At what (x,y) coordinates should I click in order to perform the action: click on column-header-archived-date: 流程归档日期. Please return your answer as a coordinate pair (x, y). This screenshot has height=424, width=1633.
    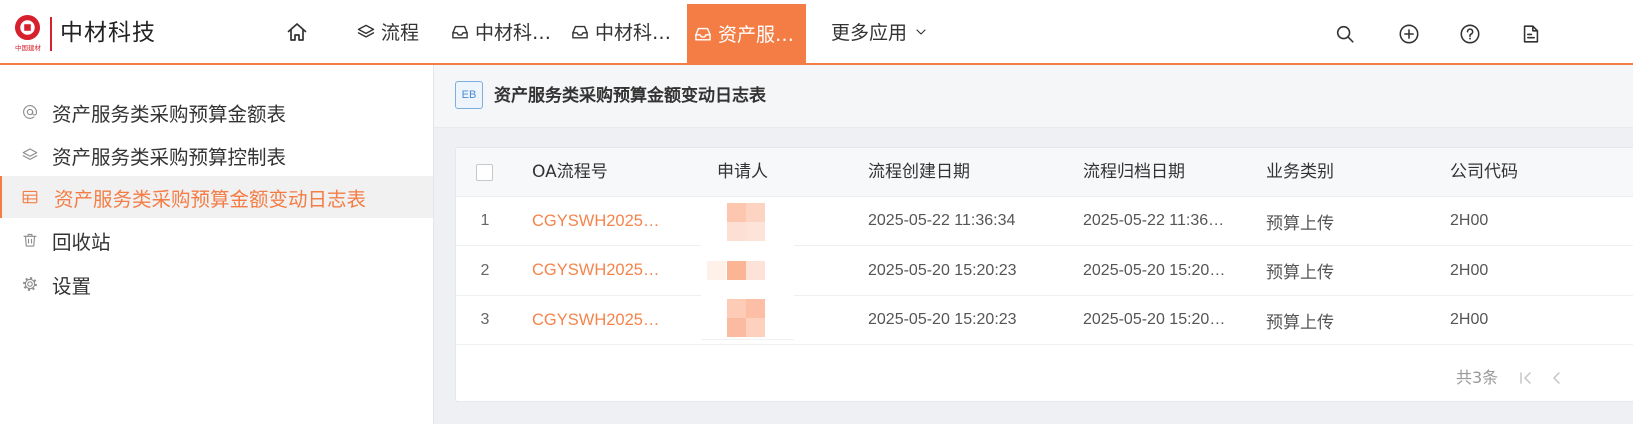
    Looking at the image, I should click on (1134, 172).